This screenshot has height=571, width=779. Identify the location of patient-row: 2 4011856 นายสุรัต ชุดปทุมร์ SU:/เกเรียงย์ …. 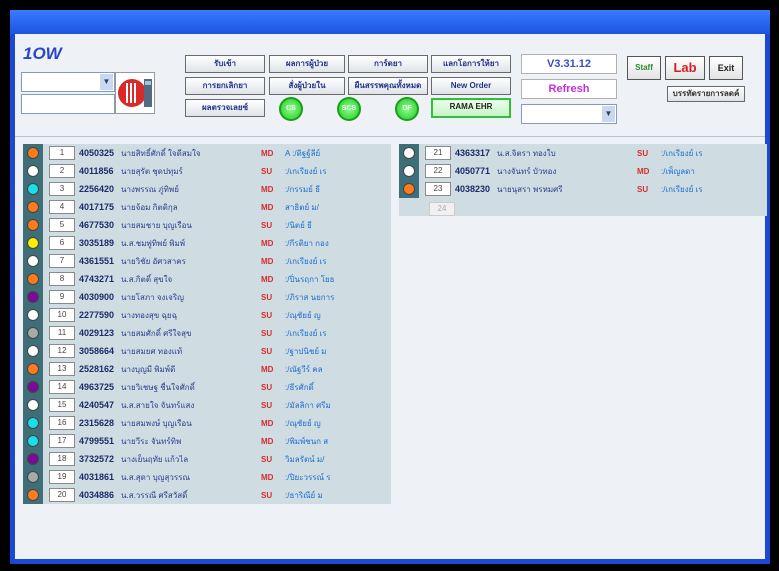
(207, 171).